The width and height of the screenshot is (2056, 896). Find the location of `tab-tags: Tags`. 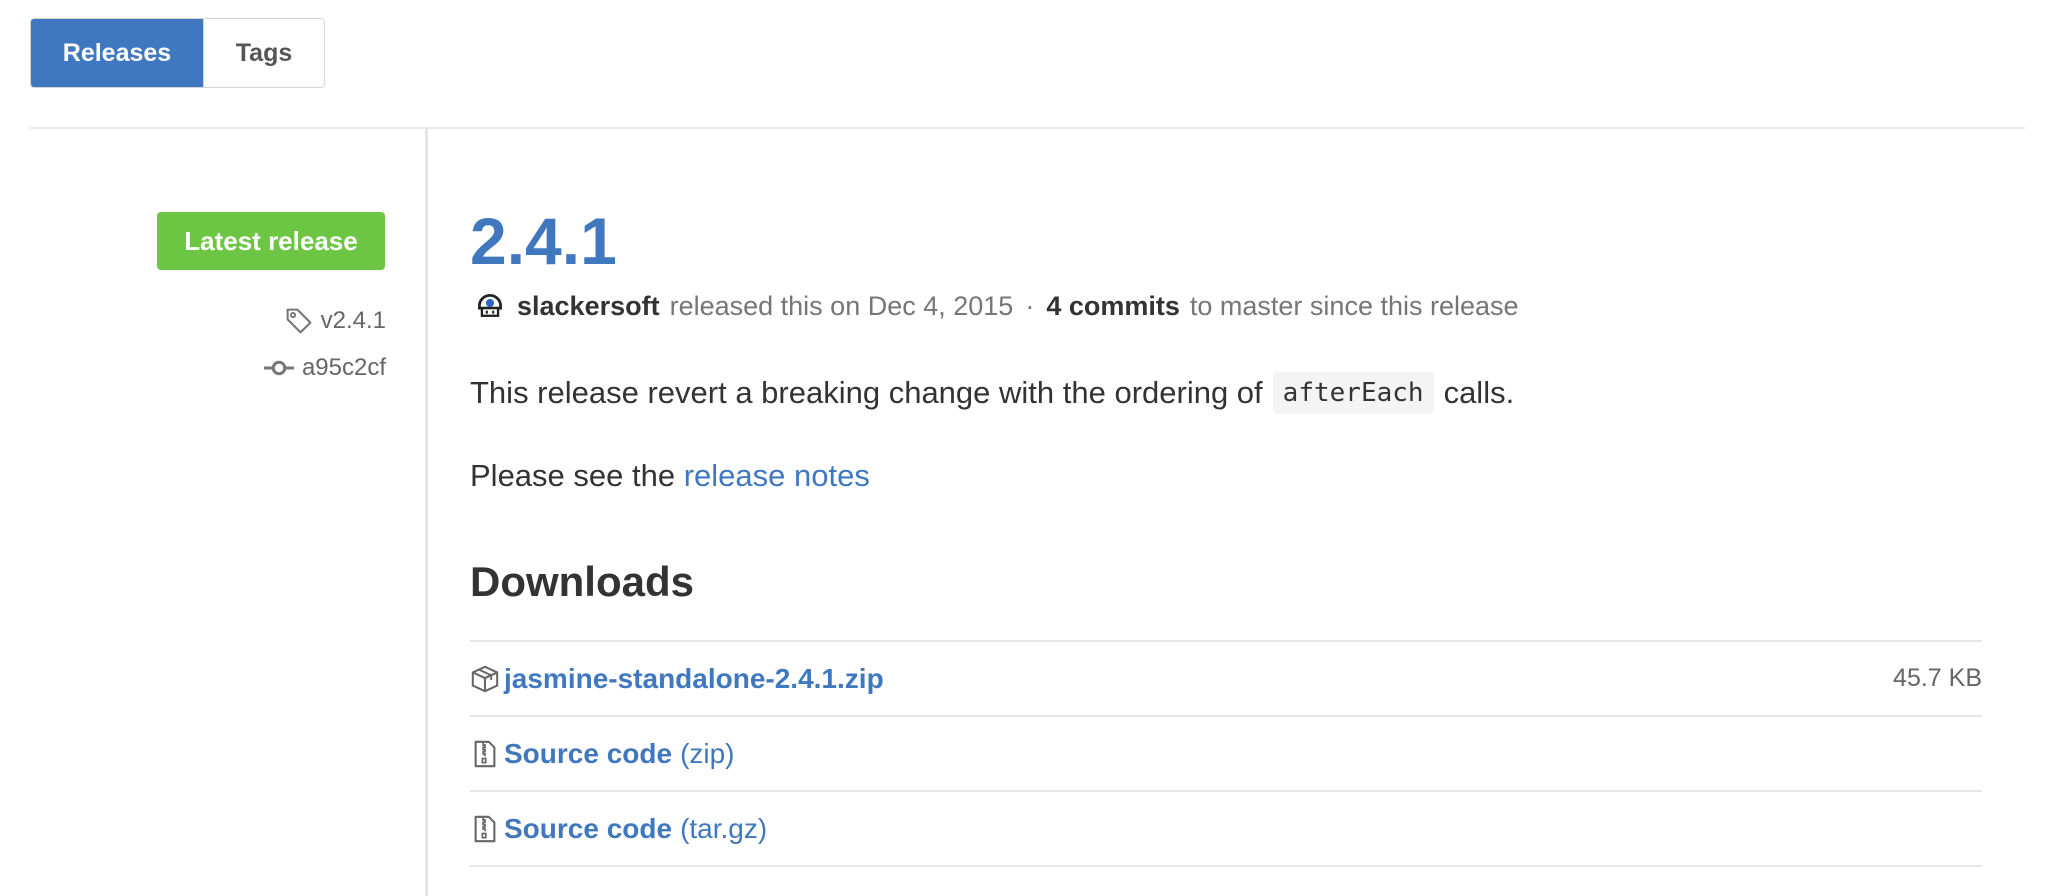

tab-tags: Tags is located at coordinates (263, 53).